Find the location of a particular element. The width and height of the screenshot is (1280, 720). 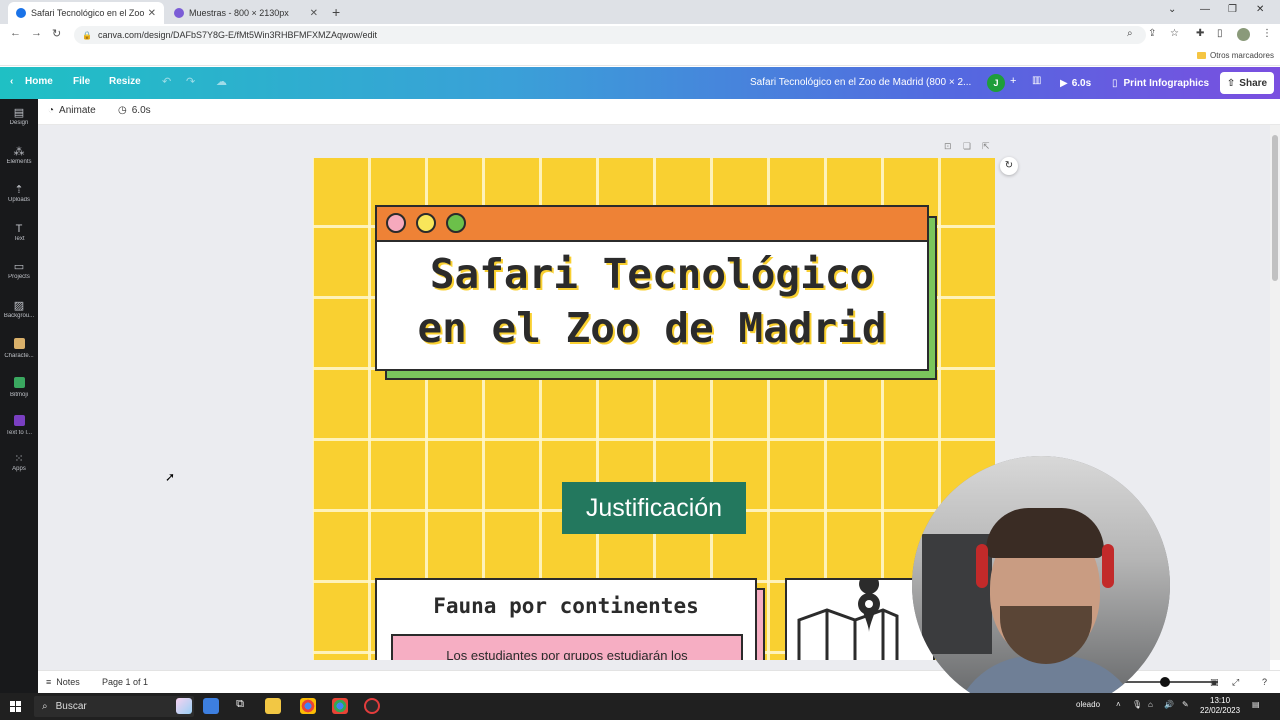

notifications-icon: ▤ is located at coordinates (1256, 704).